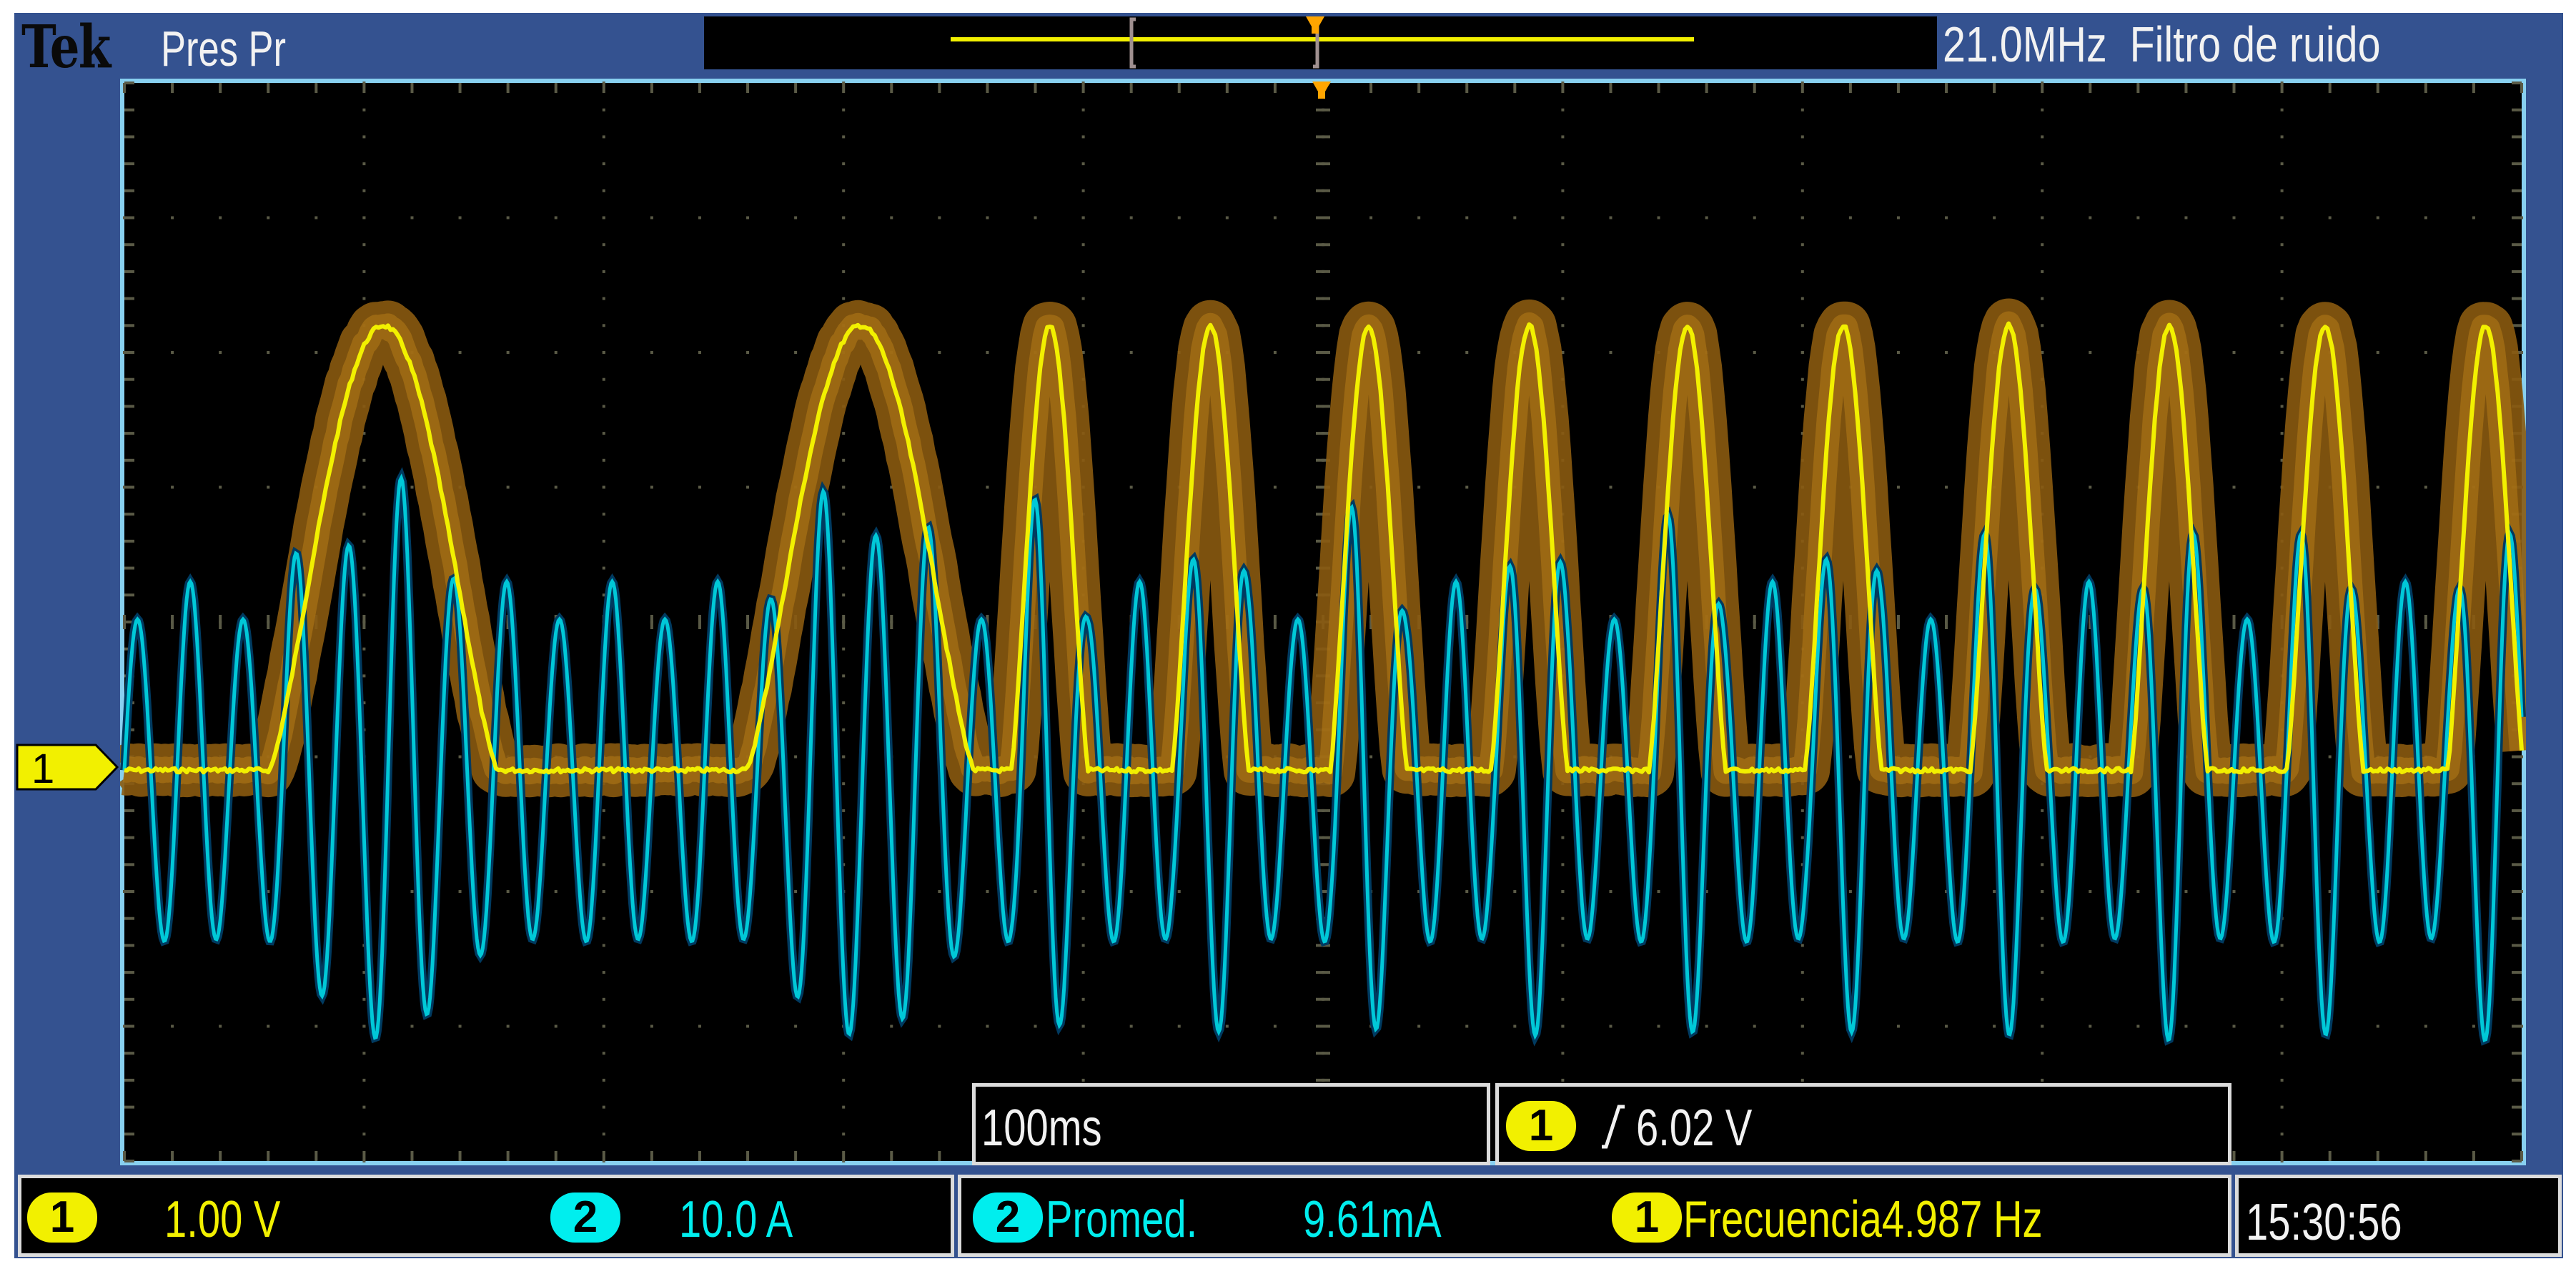  Describe the element at coordinates (1695, 1128) in the screenshot. I see `trigger-level: 6.02 V` at that location.